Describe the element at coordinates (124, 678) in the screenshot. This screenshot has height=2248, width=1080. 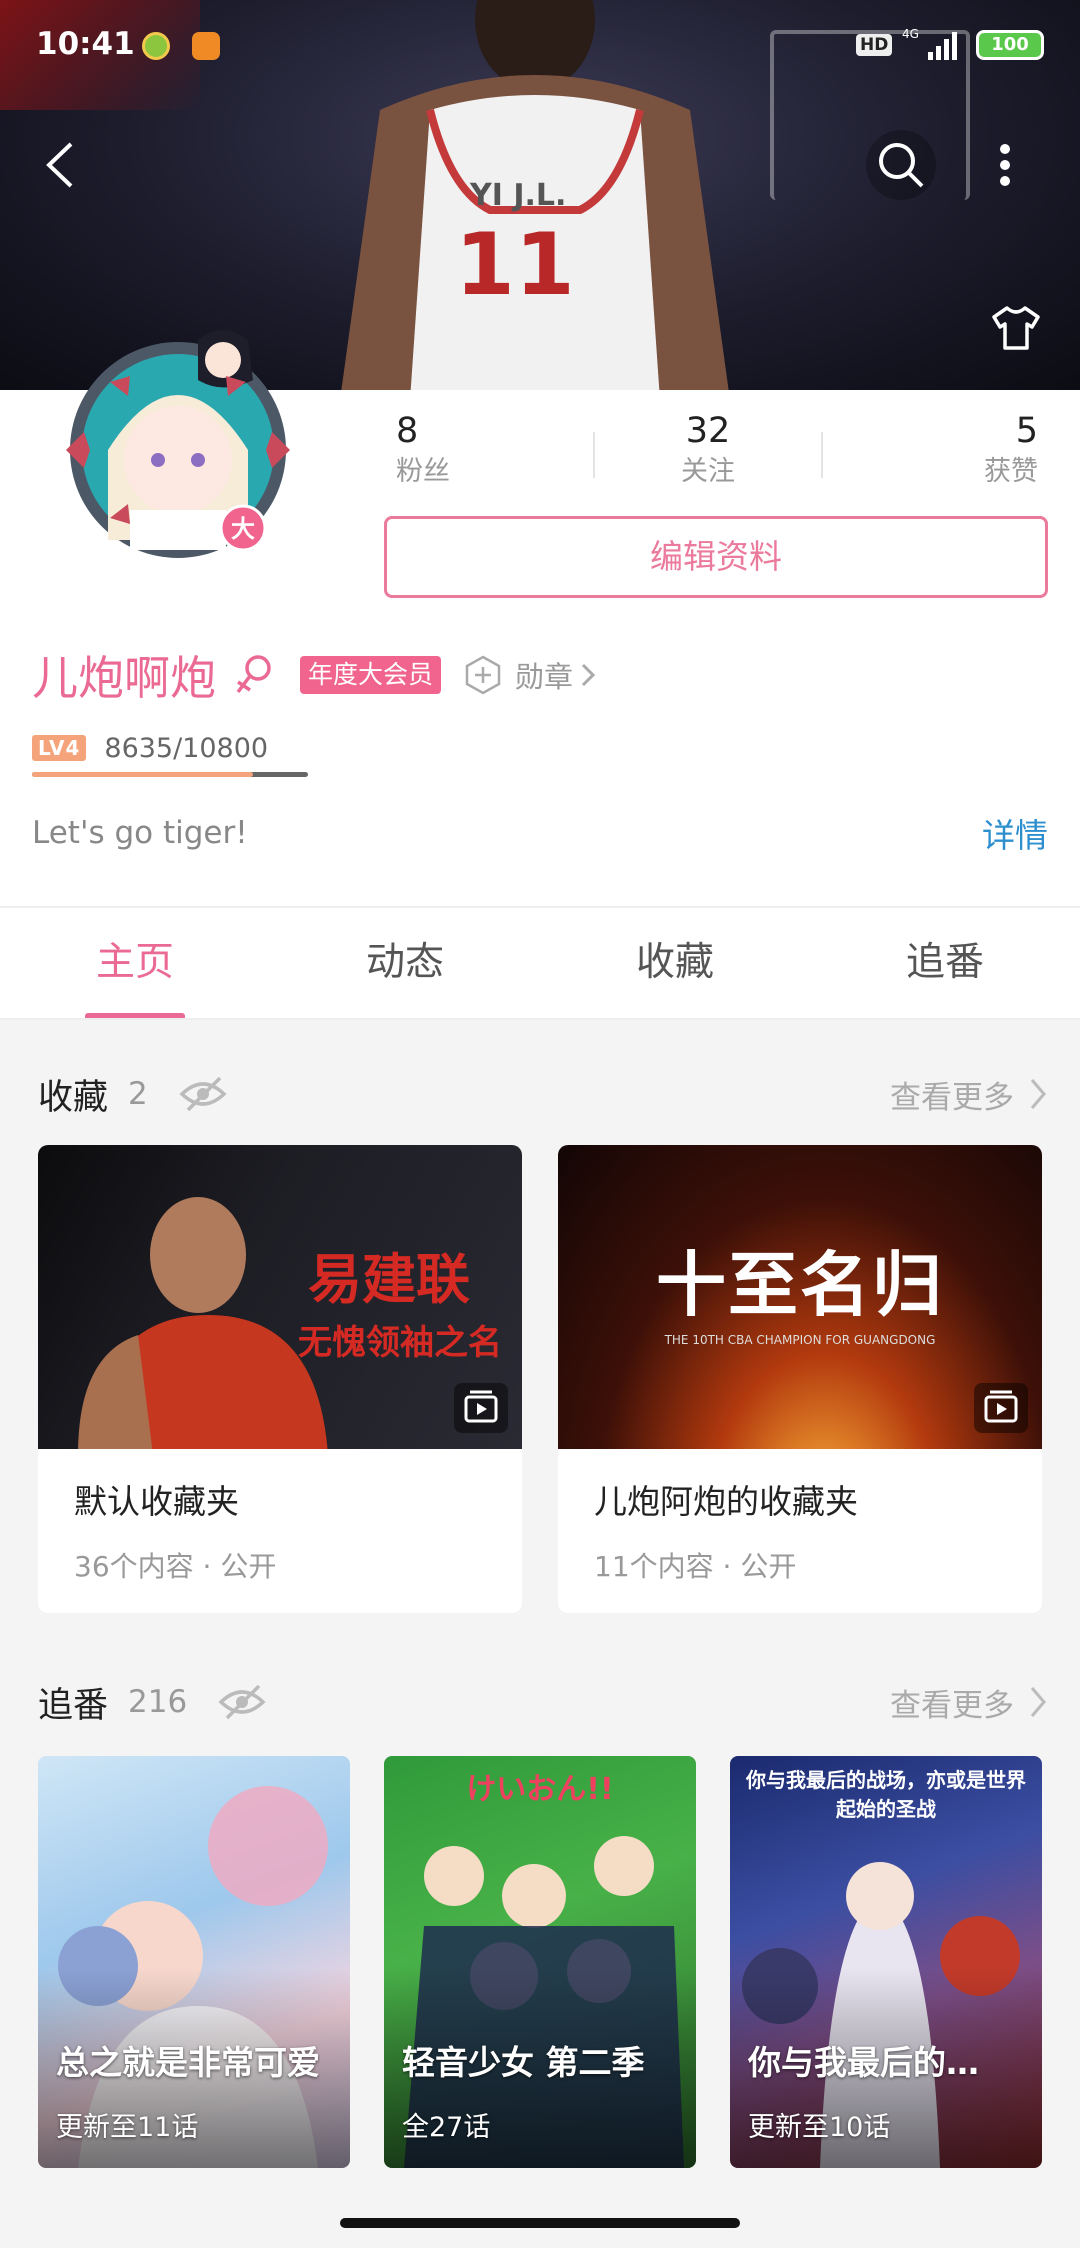
I see `username: 儿炮啊炮` at that location.